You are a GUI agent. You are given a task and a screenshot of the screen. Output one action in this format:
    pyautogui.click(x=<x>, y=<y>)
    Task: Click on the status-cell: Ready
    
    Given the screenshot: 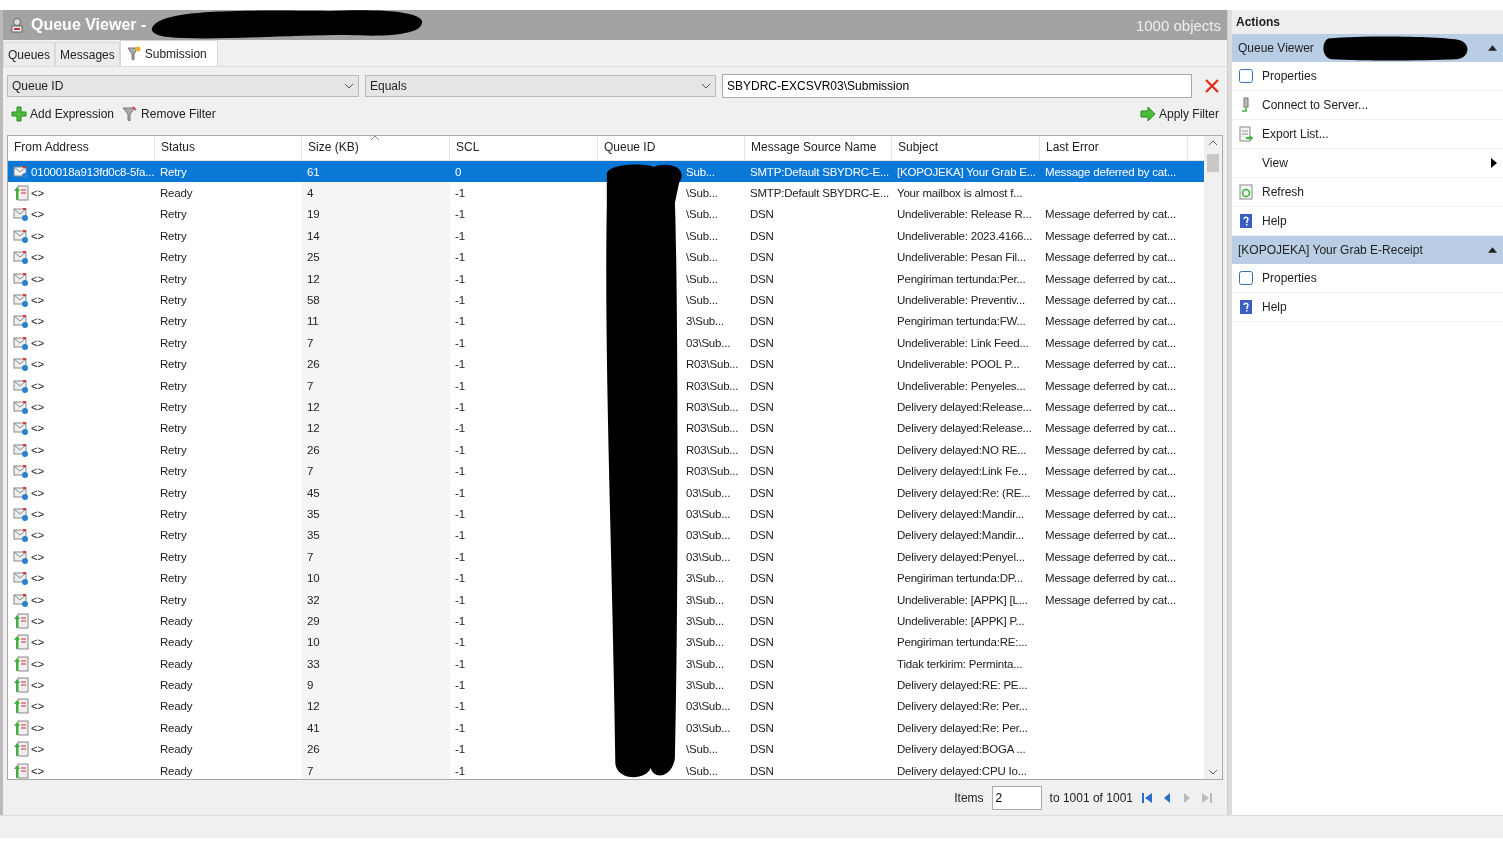 What is the action you would take?
    pyautogui.click(x=176, y=749)
    